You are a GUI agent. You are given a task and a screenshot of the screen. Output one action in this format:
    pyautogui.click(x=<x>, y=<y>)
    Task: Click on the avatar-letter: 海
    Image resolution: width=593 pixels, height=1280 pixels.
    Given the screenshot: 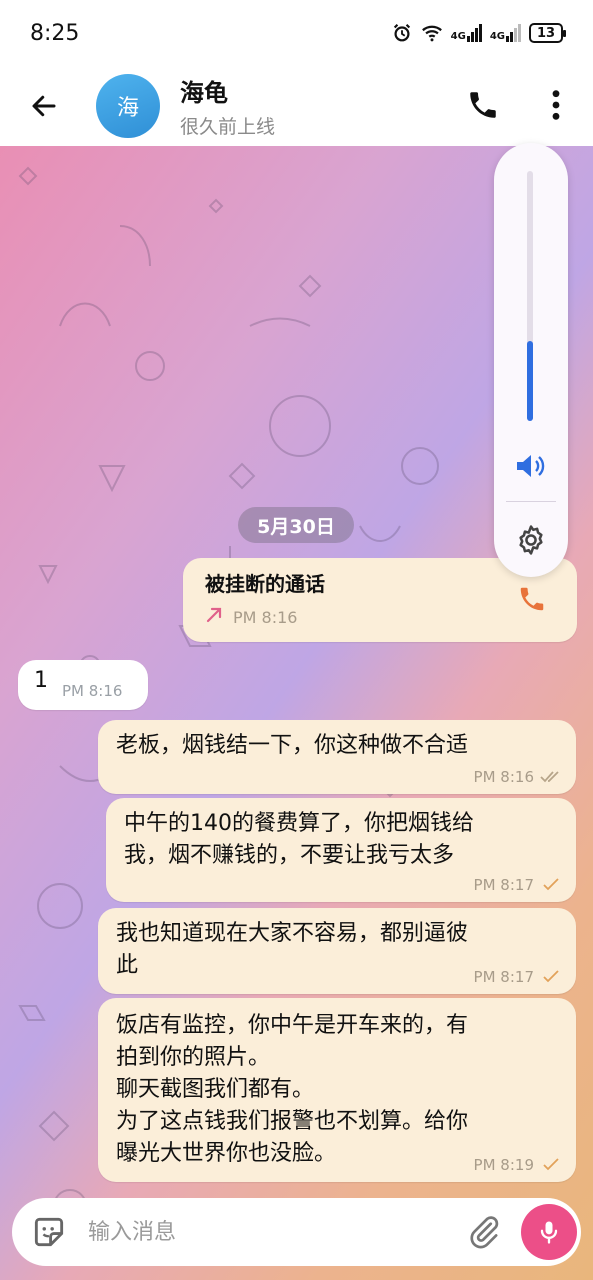 What is the action you would take?
    pyautogui.click(x=127, y=108)
    